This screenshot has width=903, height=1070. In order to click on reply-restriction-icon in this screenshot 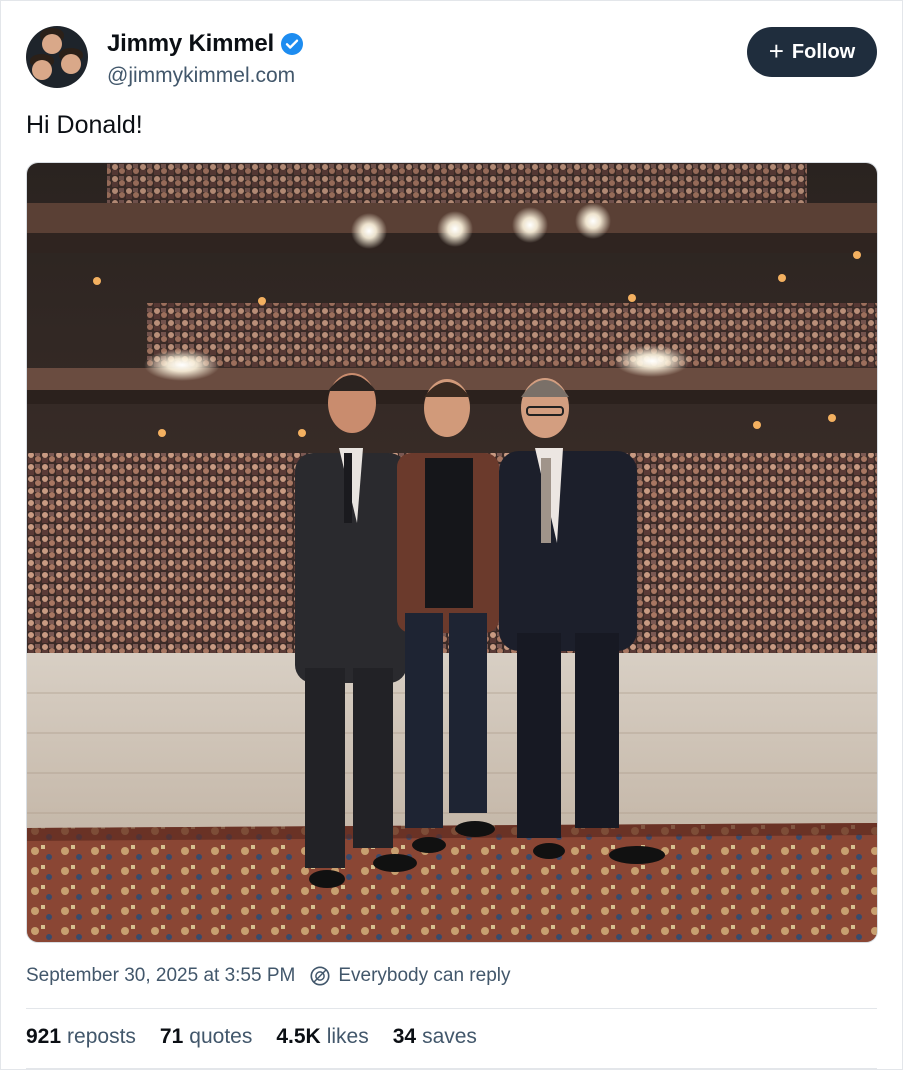, I will do `click(320, 976)`.